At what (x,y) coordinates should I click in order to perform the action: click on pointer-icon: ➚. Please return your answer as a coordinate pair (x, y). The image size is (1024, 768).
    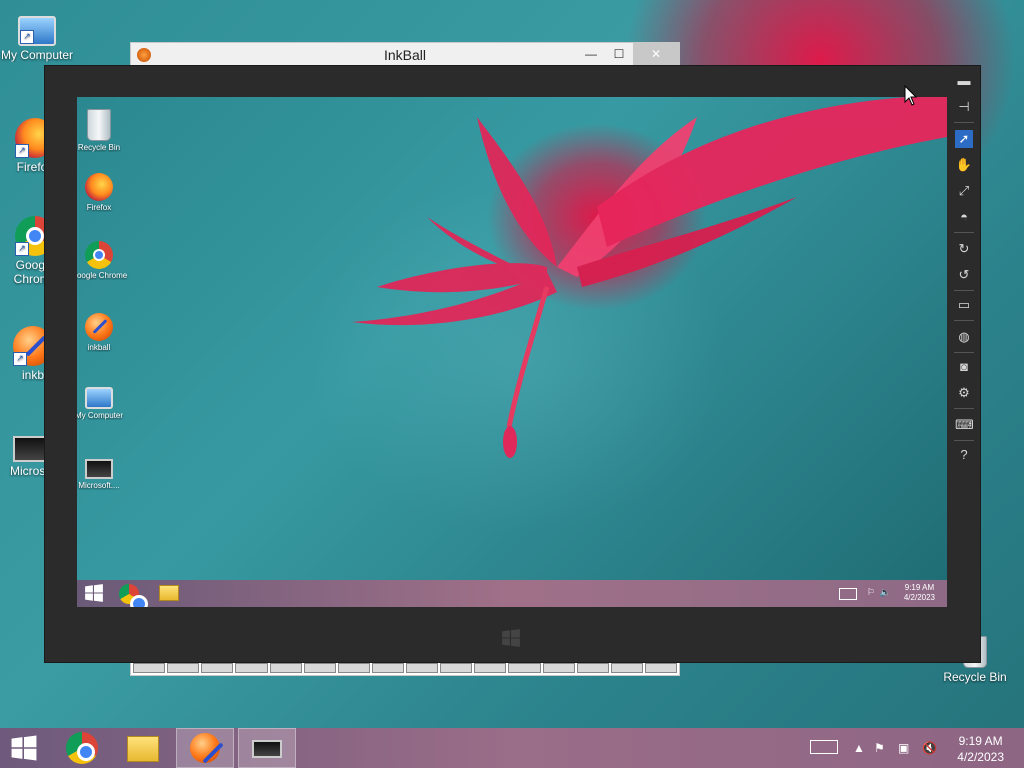
    Looking at the image, I should click on (964, 139).